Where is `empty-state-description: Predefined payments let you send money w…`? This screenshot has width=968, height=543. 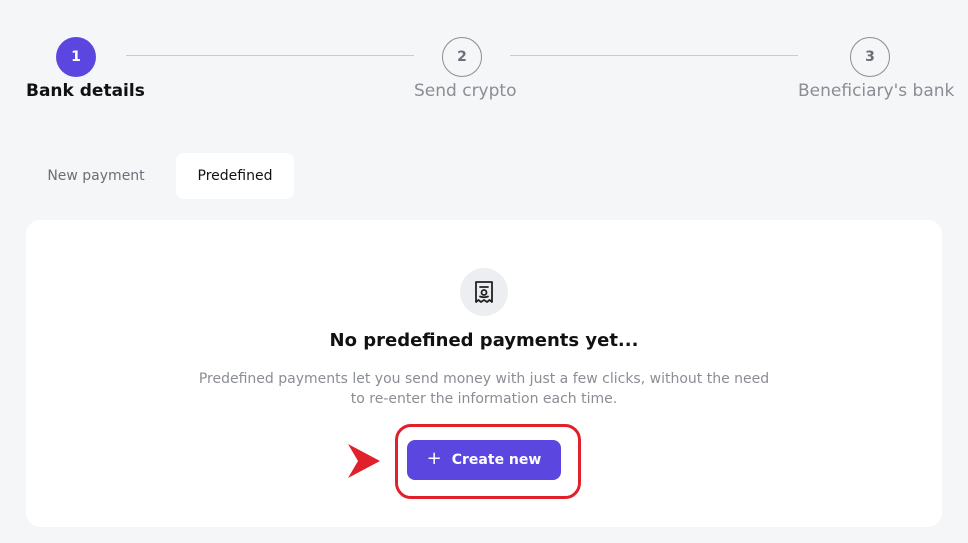
empty-state-description: Predefined payments let you send money w… is located at coordinates (484, 389).